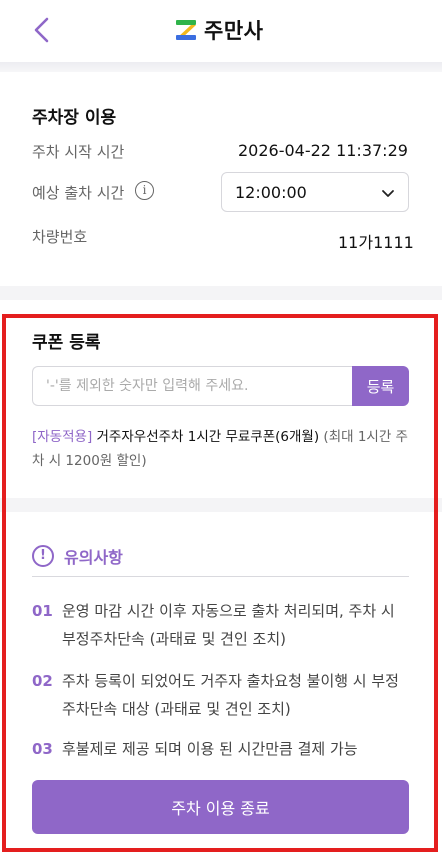 Image resolution: width=442 pixels, height=856 pixels. Describe the element at coordinates (323, 150) in the screenshot. I see `start-time-value: 2026-04-22 11:37:29` at that location.